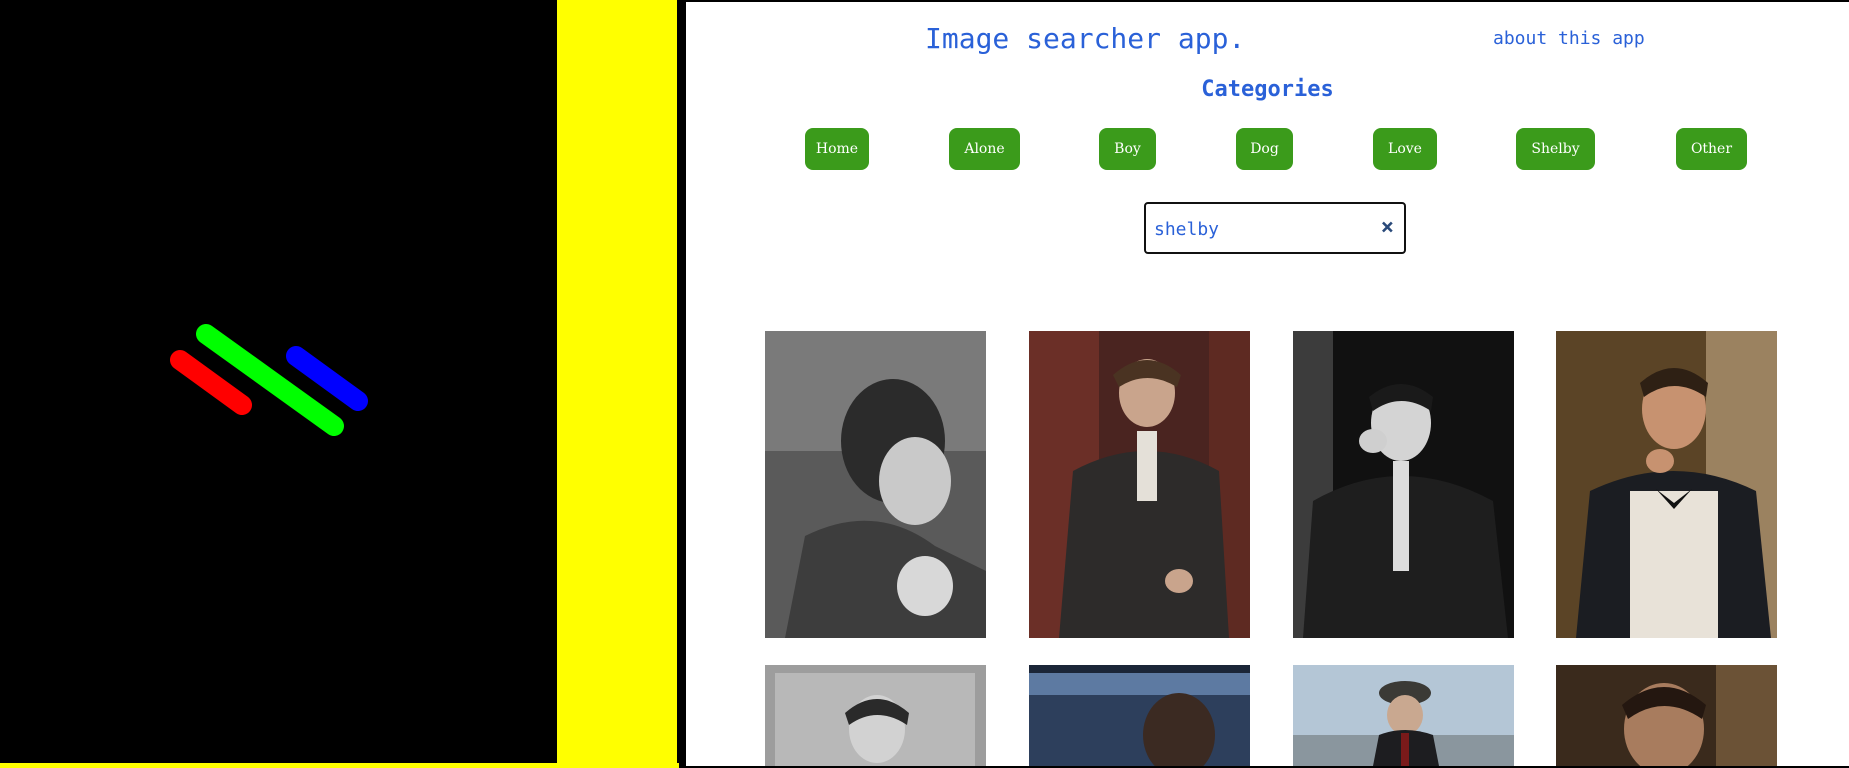  Describe the element at coordinates (1127, 149) in the screenshot. I see `category-button-boy: Boy` at that location.